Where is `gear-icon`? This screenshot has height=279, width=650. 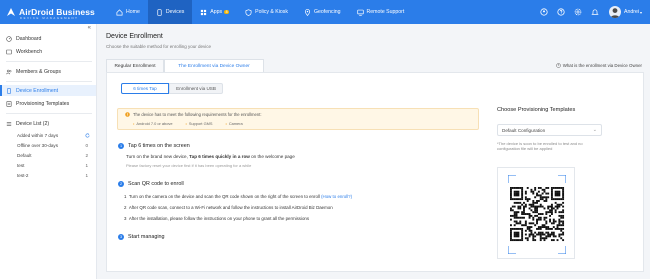
gear-icon is located at coordinates (578, 12).